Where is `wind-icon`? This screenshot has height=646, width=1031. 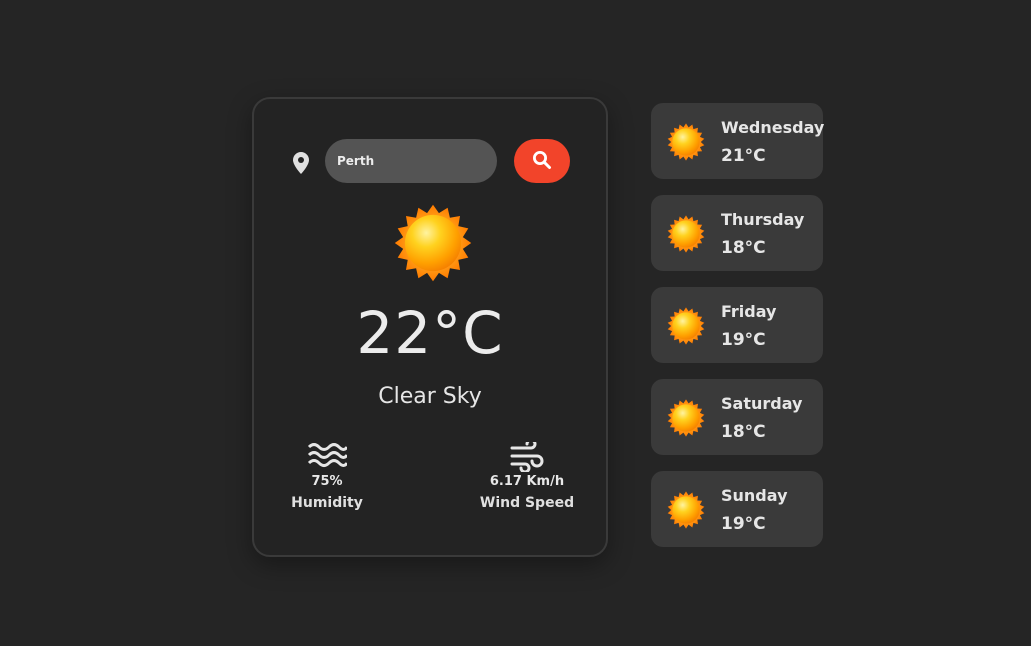 wind-icon is located at coordinates (527, 456).